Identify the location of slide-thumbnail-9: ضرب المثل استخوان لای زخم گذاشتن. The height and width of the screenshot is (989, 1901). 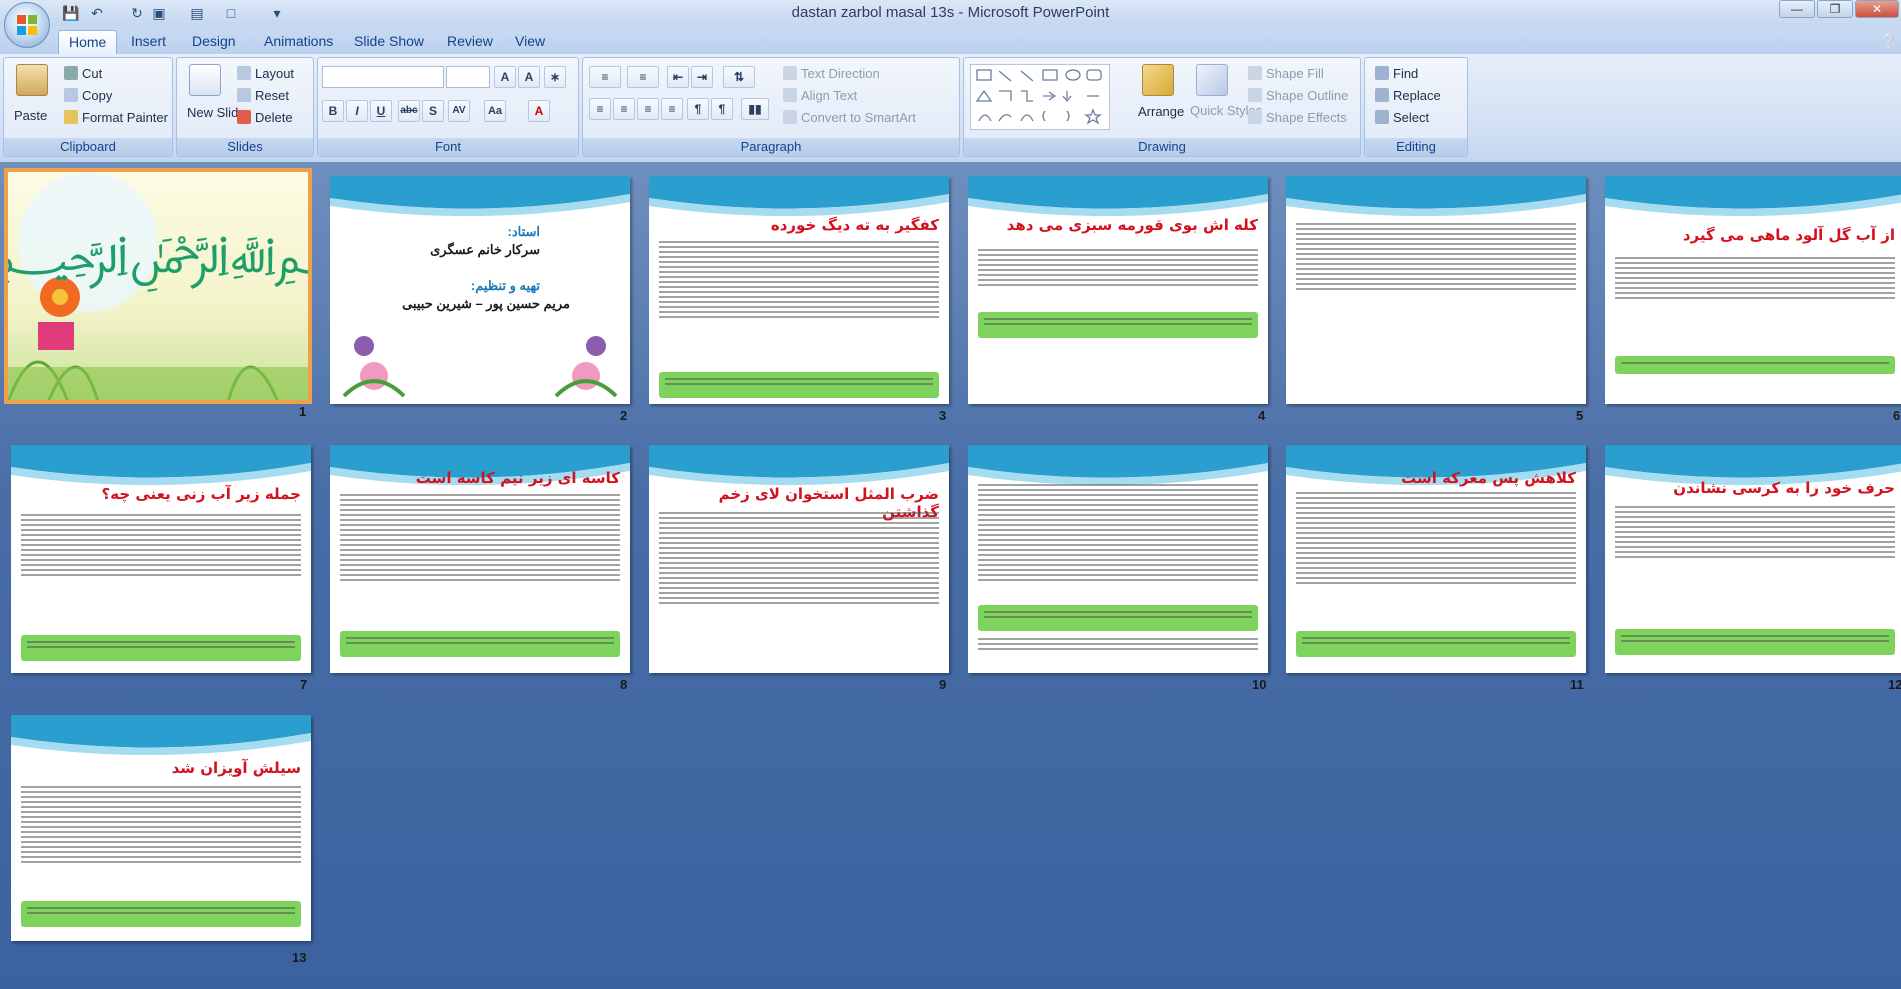
(799, 559).